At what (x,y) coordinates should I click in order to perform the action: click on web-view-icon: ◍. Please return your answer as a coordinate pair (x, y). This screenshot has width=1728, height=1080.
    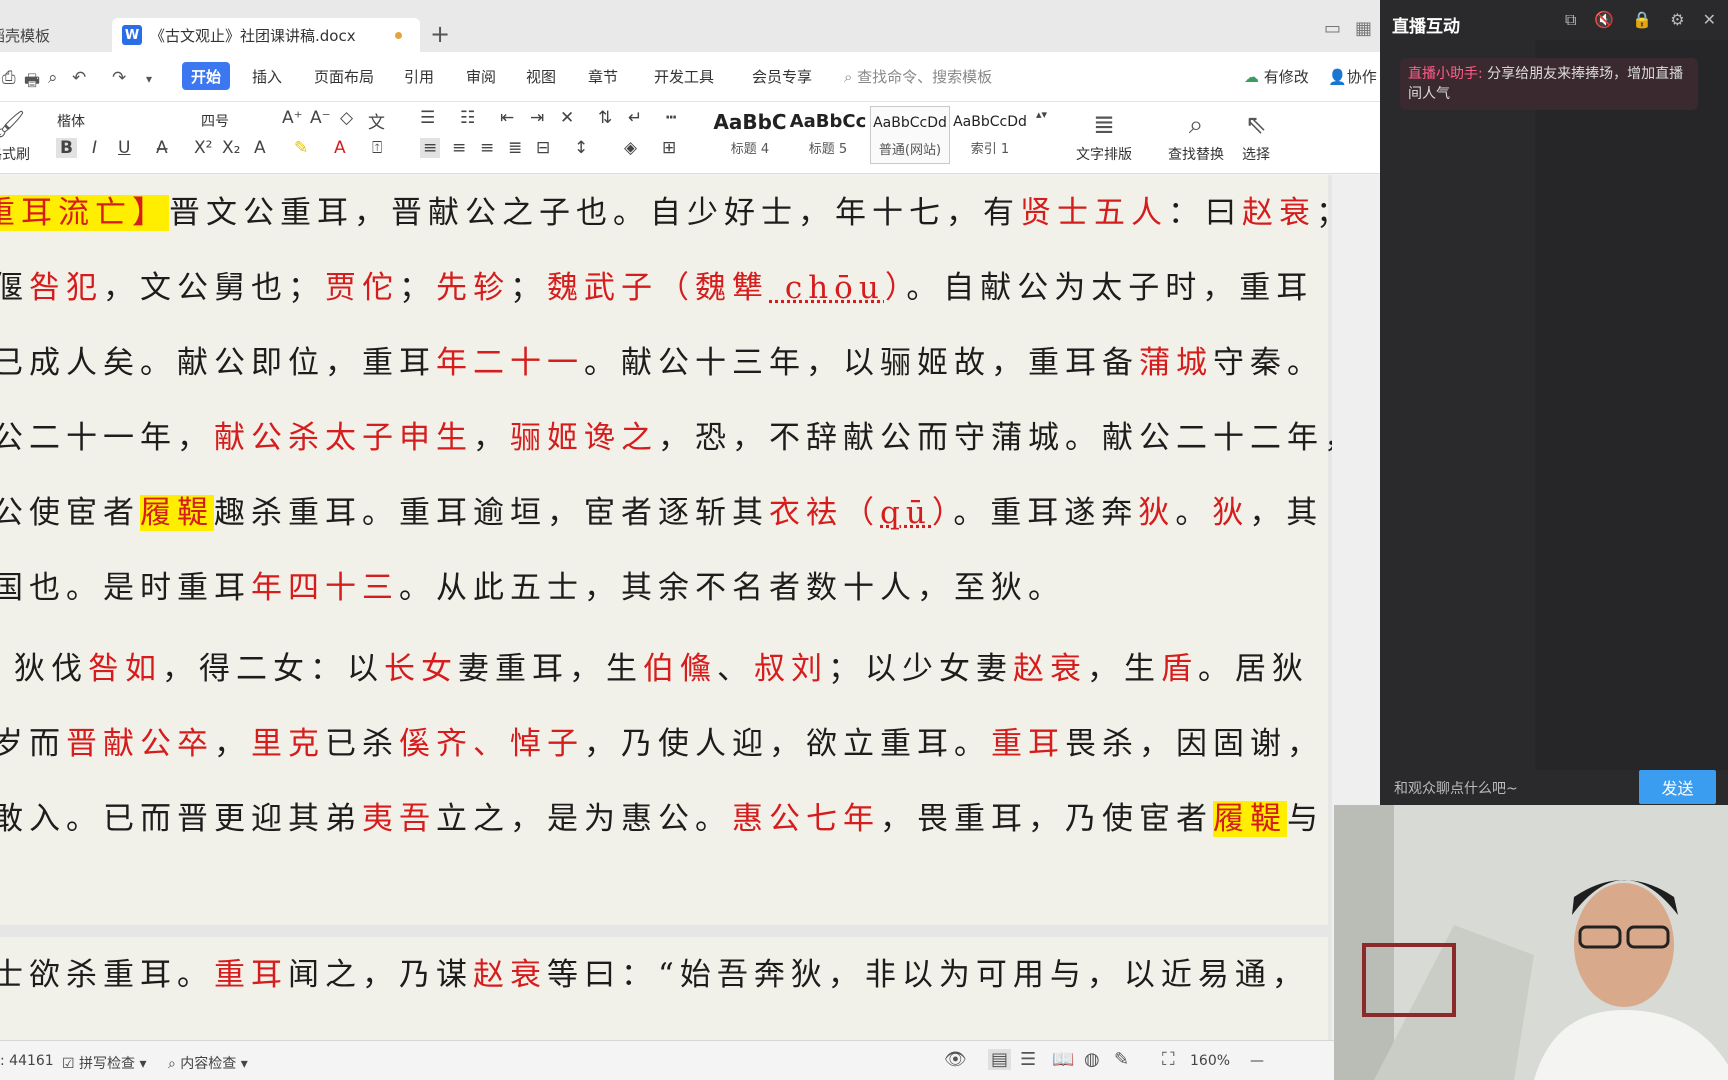
    Looking at the image, I should click on (1092, 1059).